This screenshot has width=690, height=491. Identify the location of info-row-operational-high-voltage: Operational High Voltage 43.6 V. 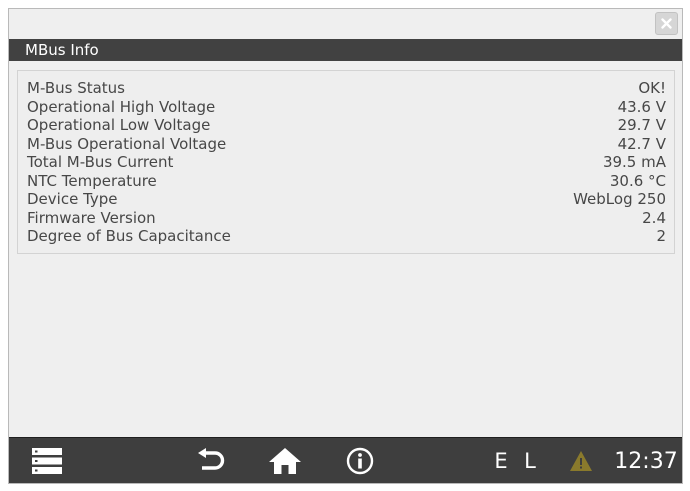
(346, 107).